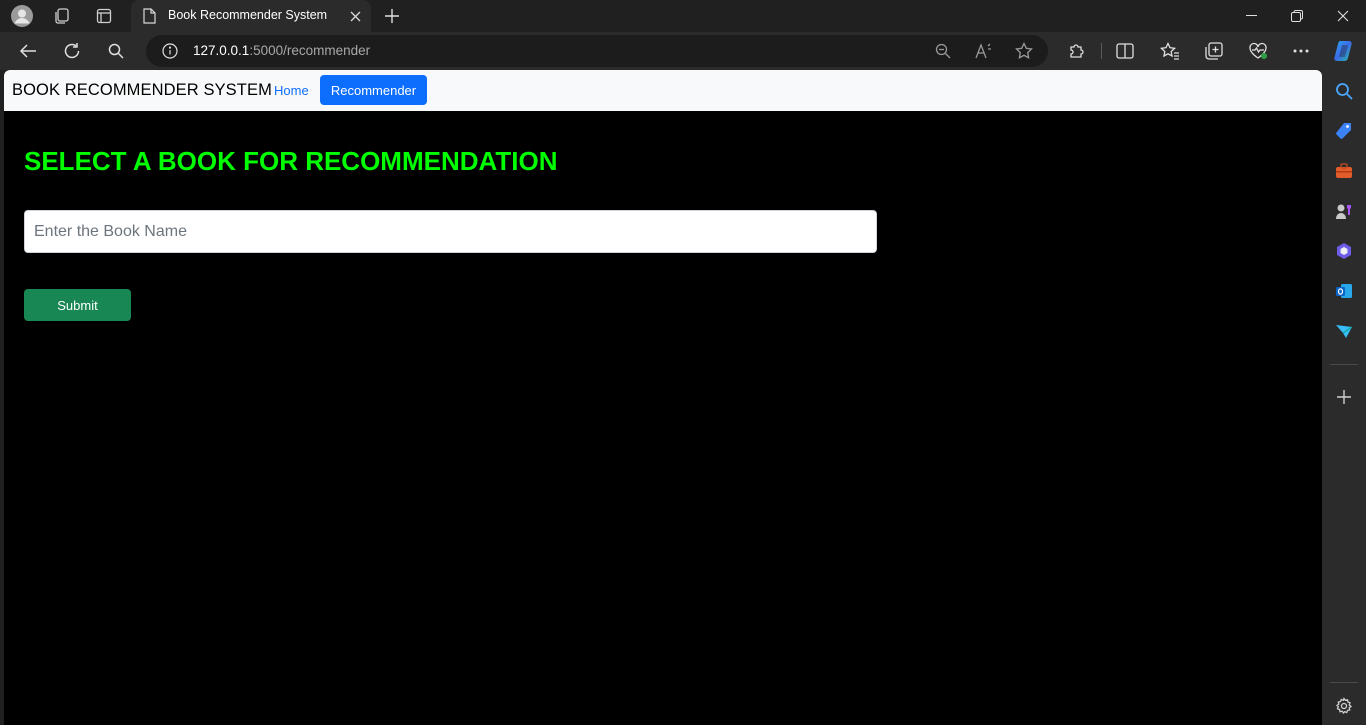 Image resolution: width=1366 pixels, height=725 pixels. I want to click on nav-link-home: Home, so click(291, 90).